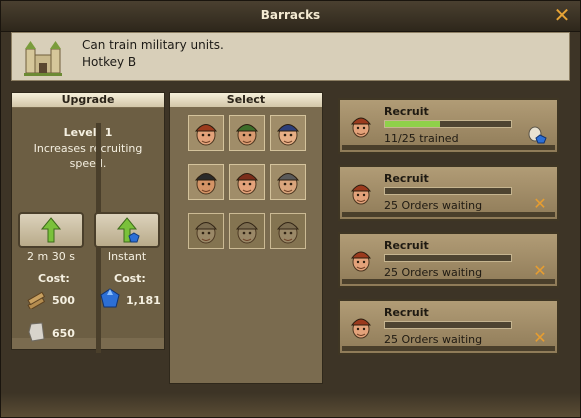  I want to click on unit-spearman-icon, so click(206, 133).